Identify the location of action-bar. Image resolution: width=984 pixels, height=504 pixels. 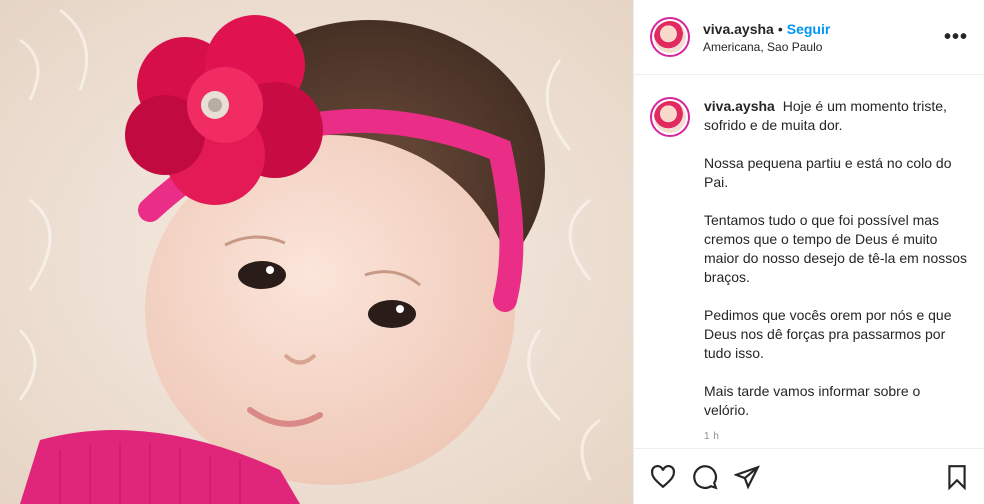
(809, 476).